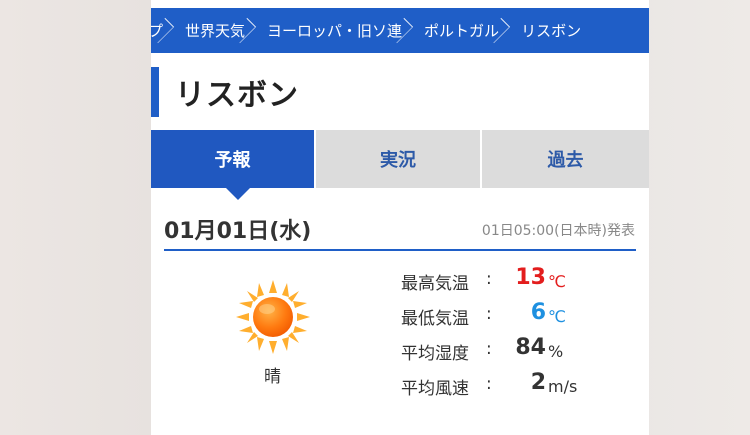 The height and width of the screenshot is (435, 750). What do you see at coordinates (538, 382) in the screenshot?
I see `stat-value: 2` at bounding box center [538, 382].